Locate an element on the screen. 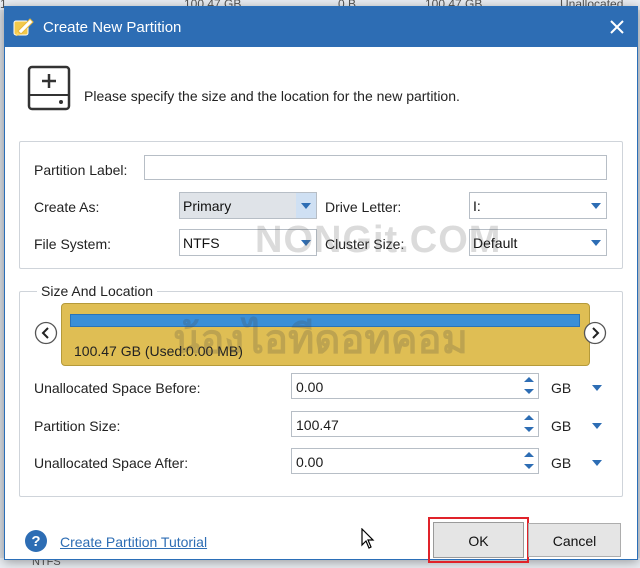 This screenshot has height=568, width=640. unallocated-after-stepper: 0.00 is located at coordinates (415, 461).